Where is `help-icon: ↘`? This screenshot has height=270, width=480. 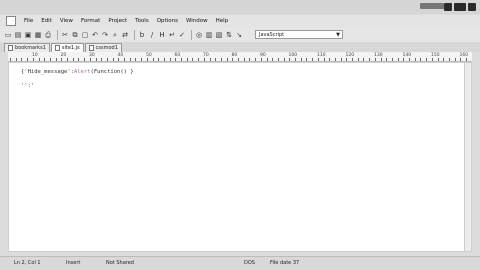
help-icon: ↘ is located at coordinates (239, 35).